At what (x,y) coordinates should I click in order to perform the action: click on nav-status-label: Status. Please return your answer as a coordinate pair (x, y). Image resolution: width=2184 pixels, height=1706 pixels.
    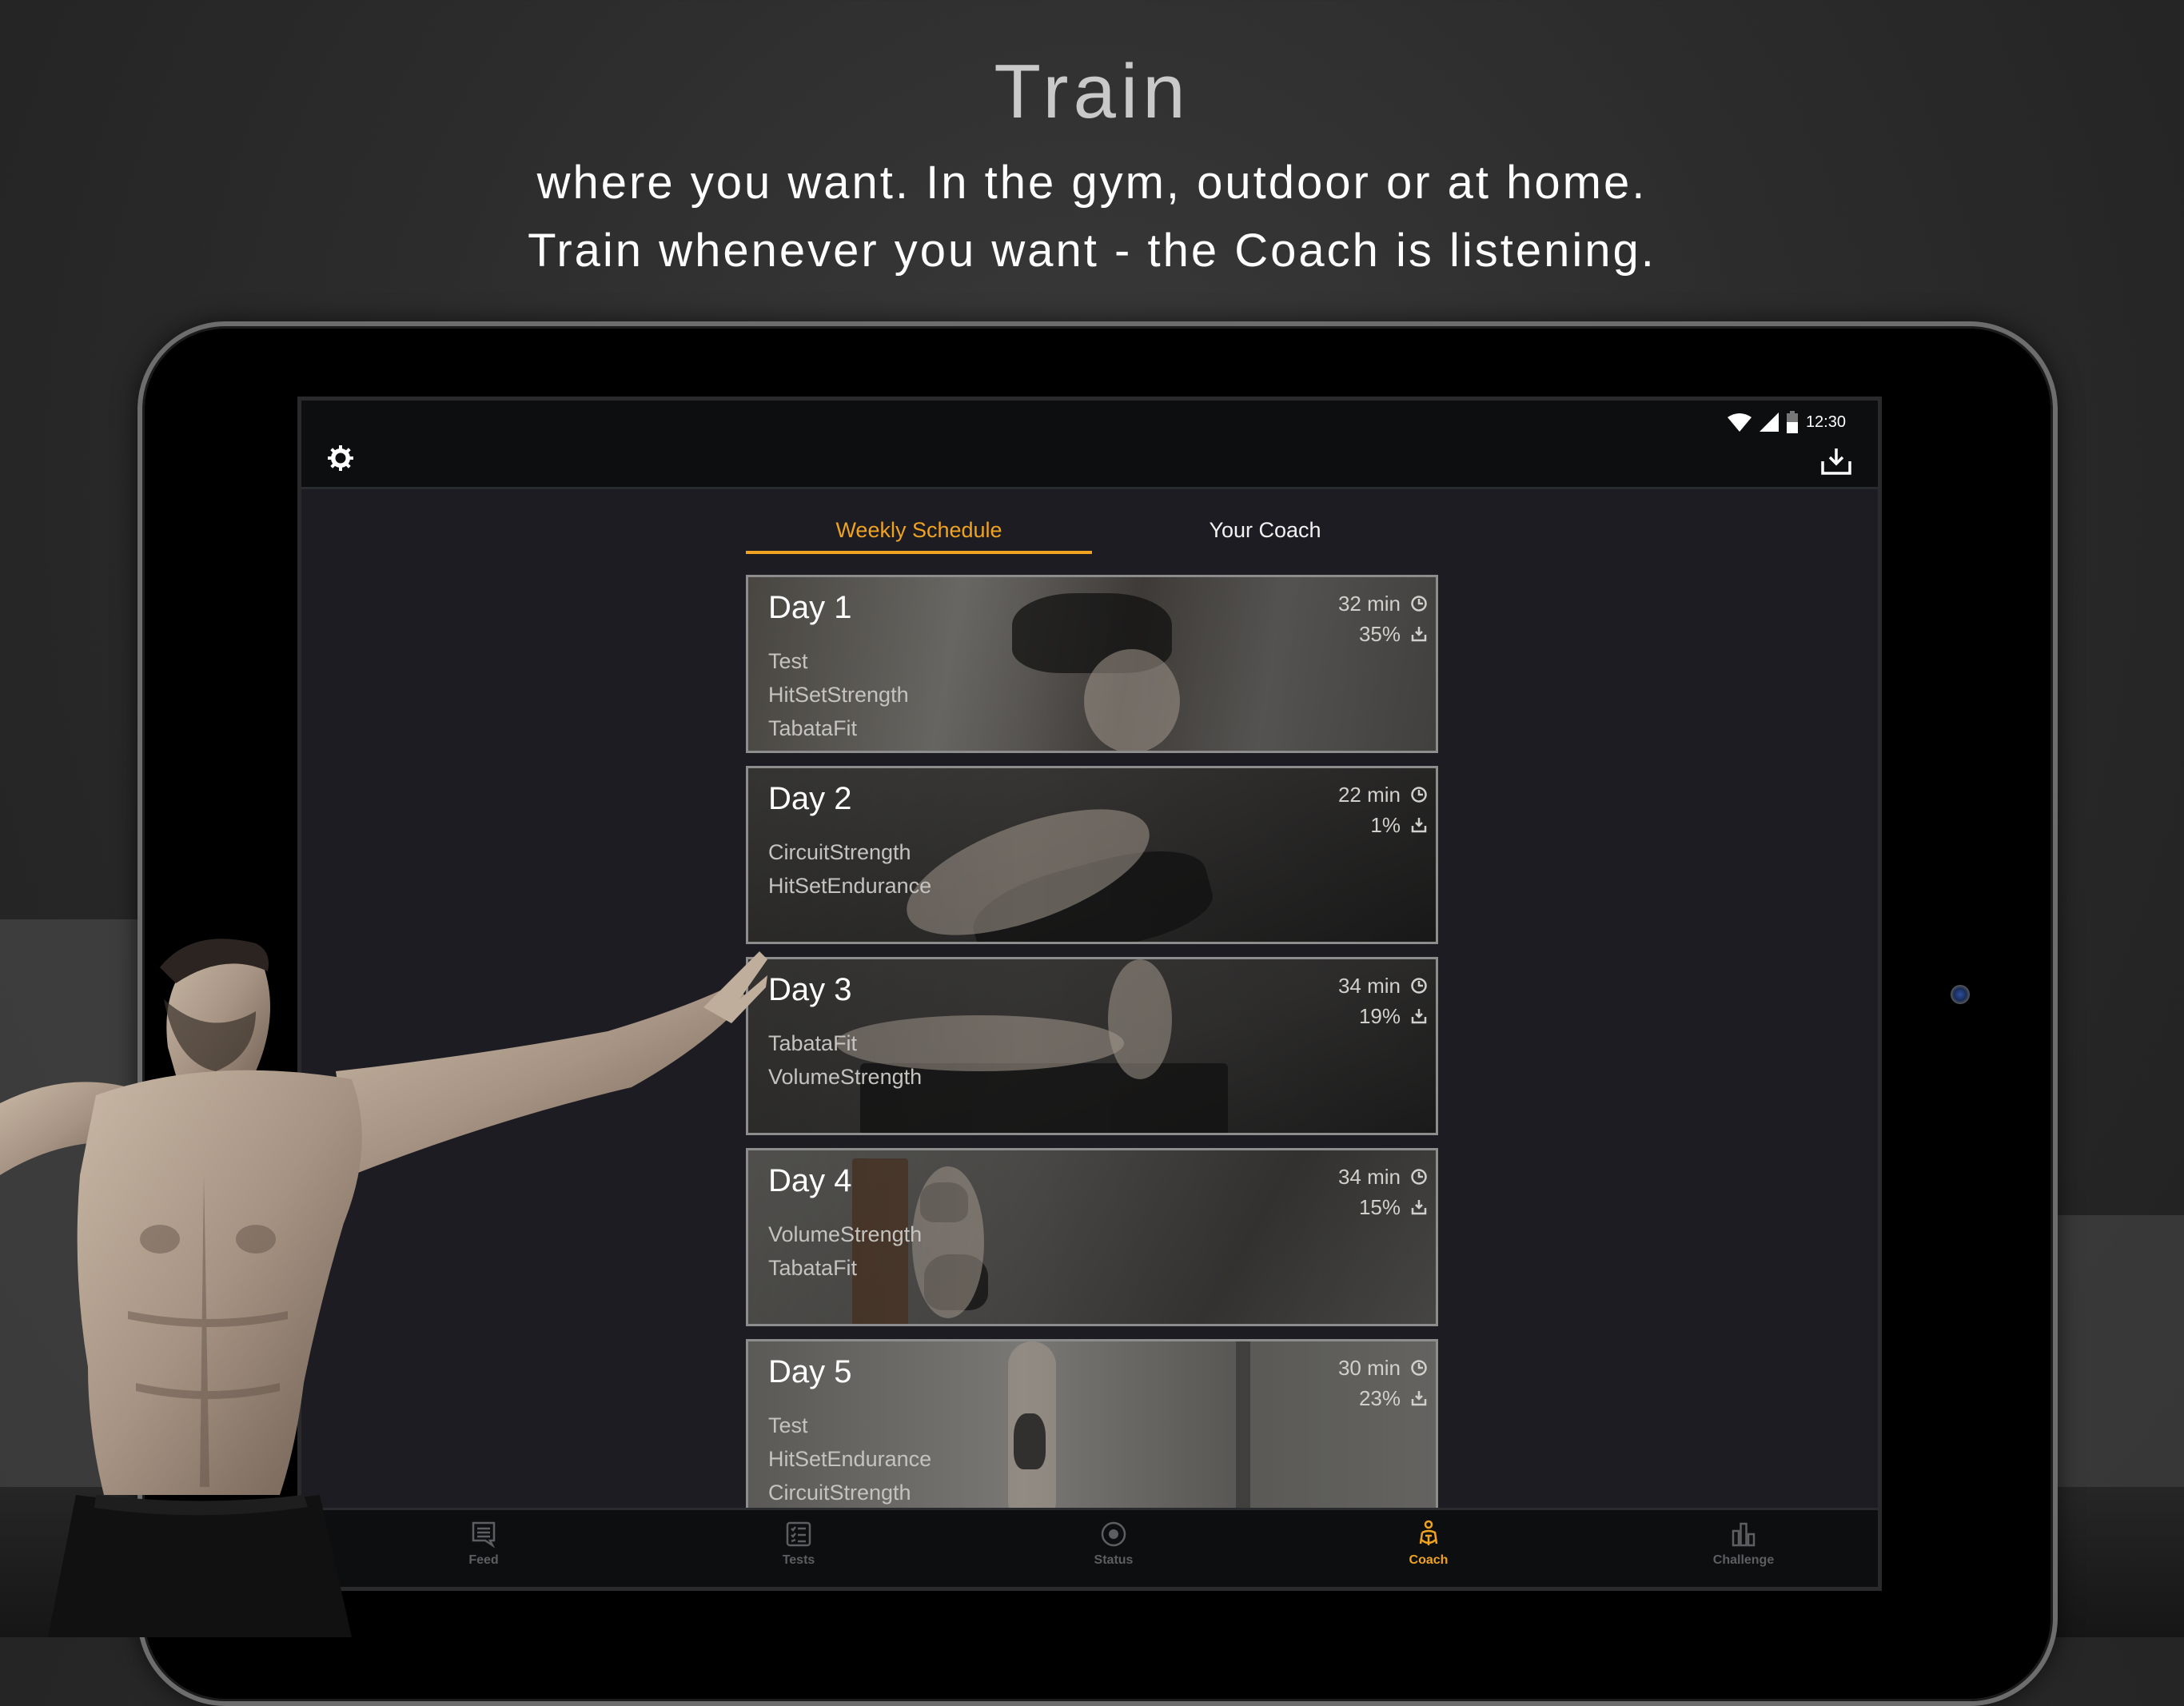
    Looking at the image, I should click on (1114, 1560).